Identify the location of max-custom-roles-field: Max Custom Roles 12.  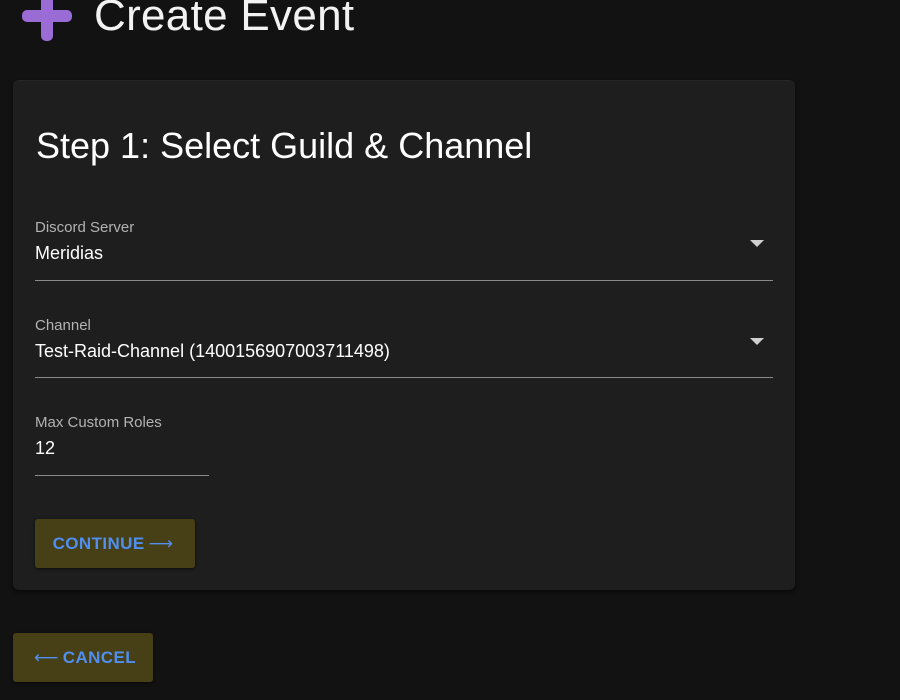
(122, 445).